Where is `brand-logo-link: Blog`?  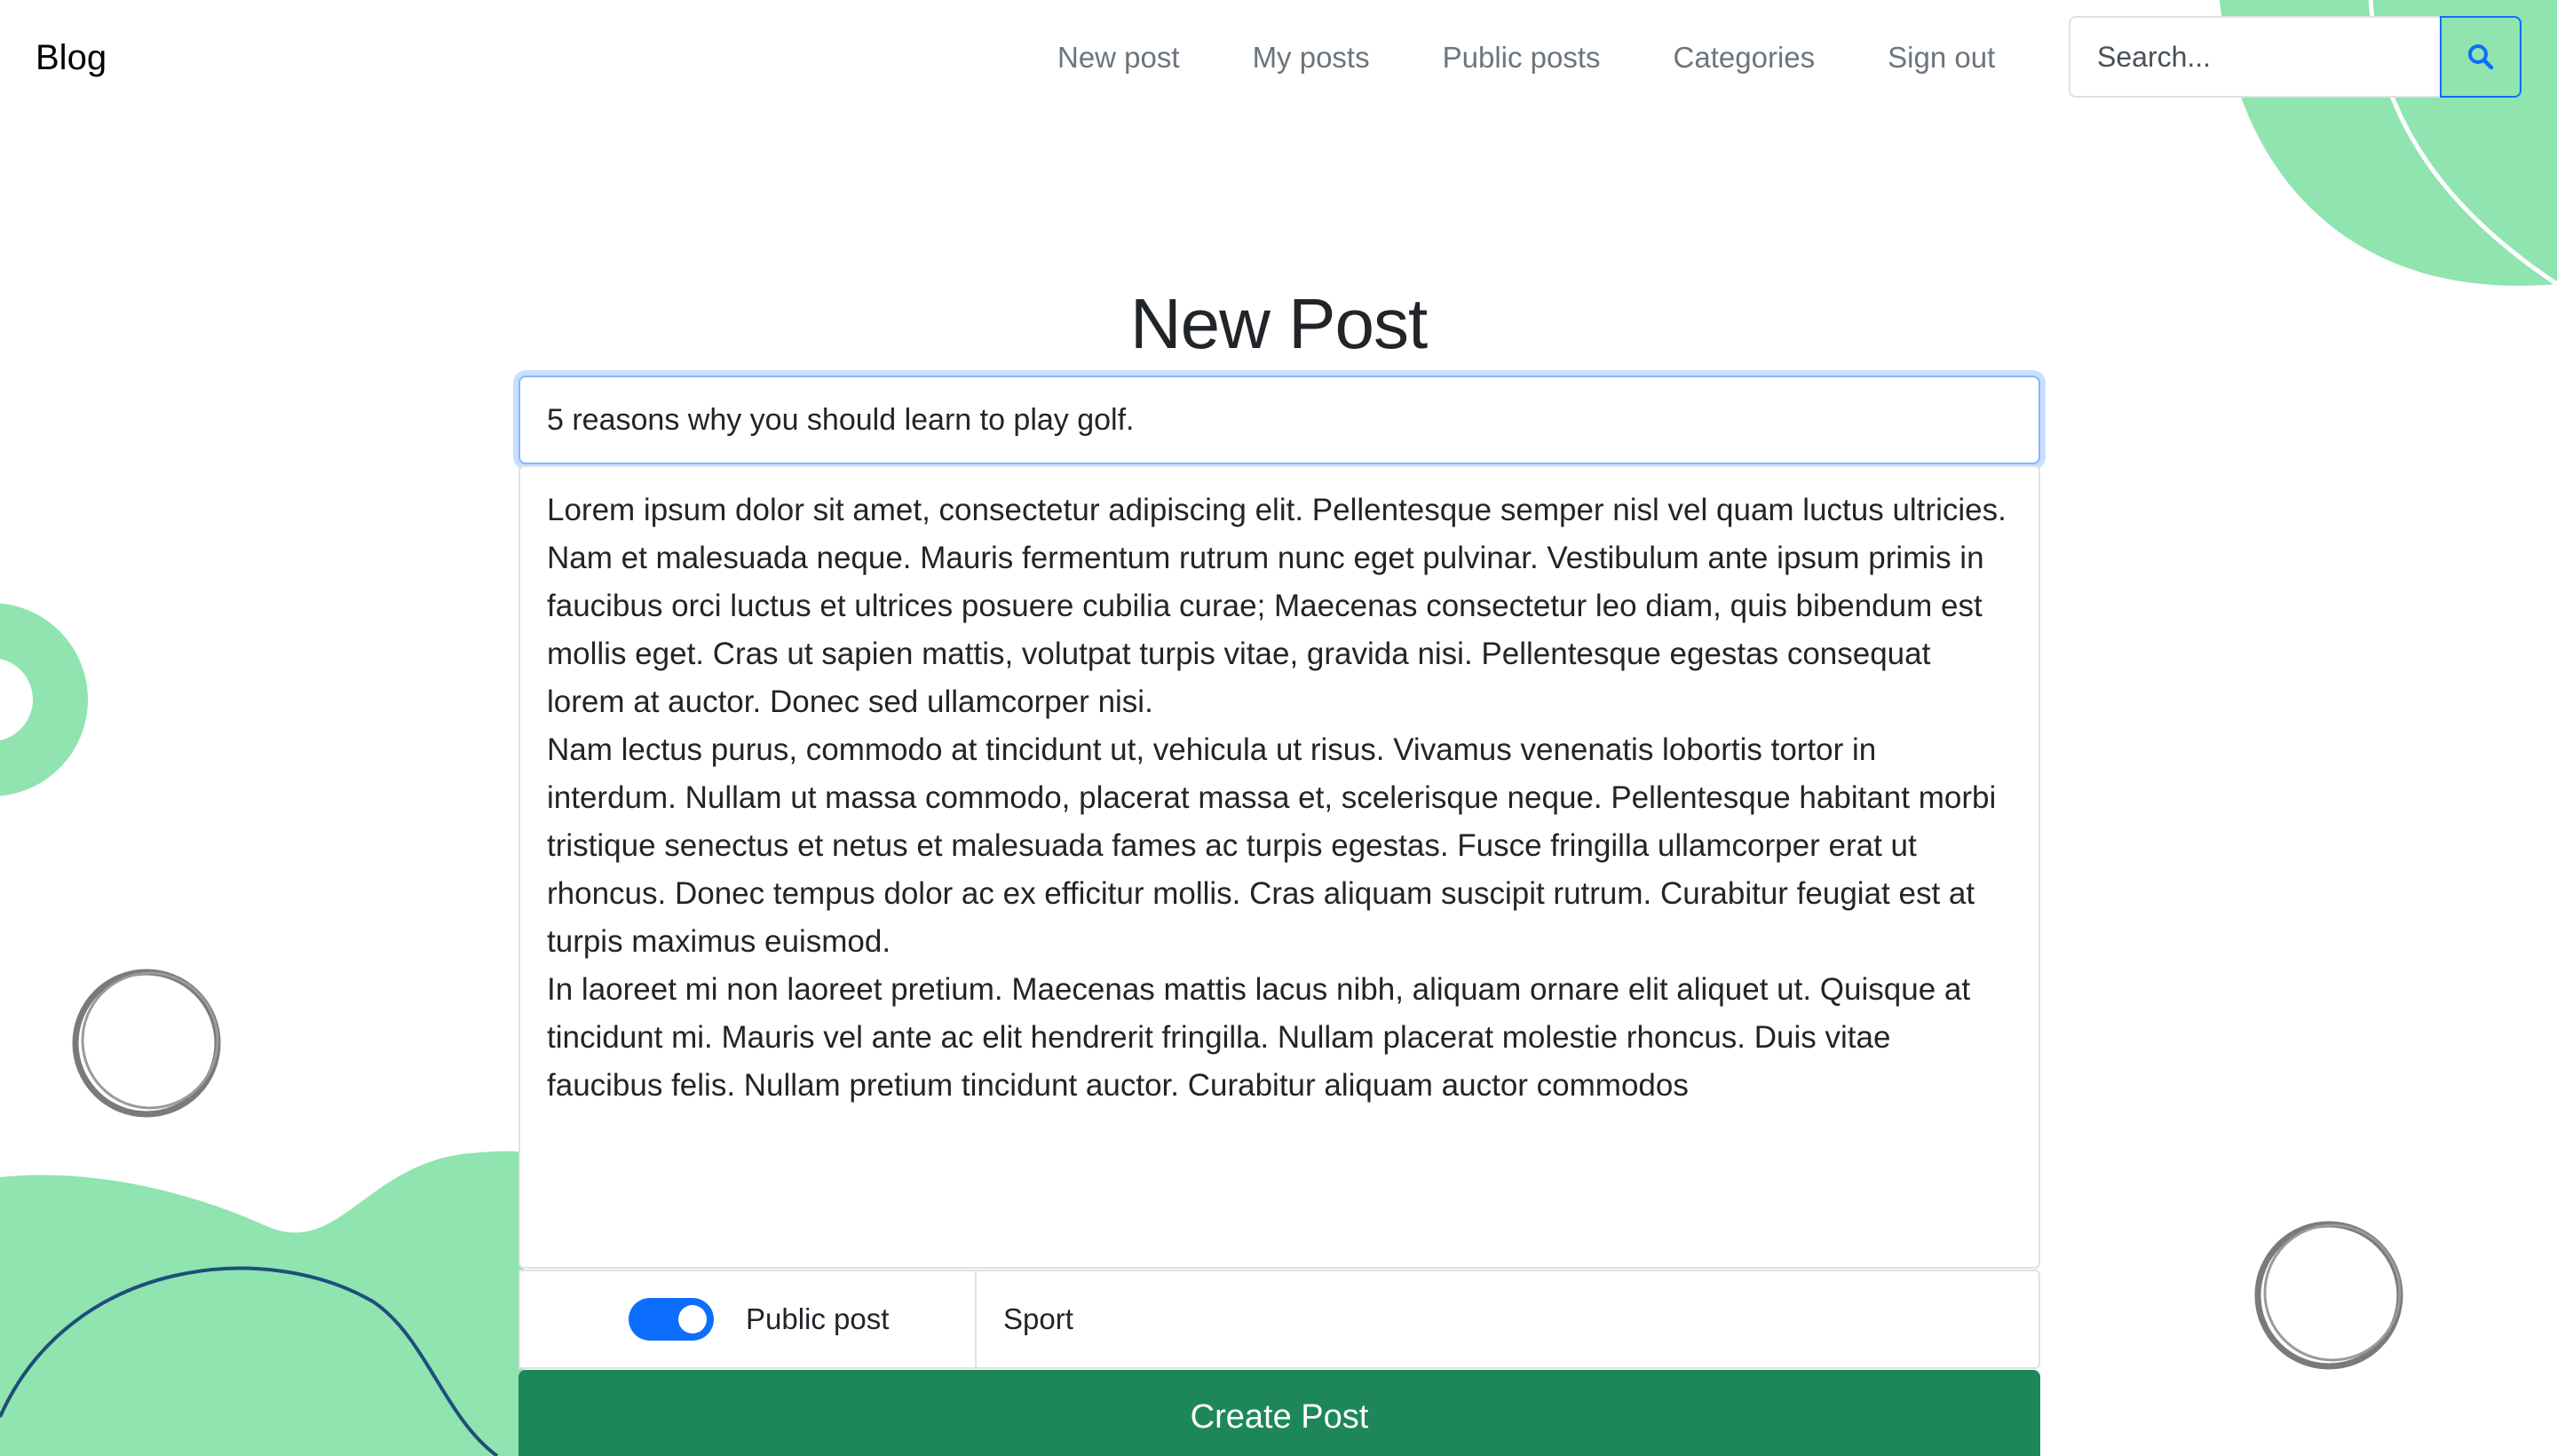
brand-logo-link: Blog is located at coordinates (71, 58).